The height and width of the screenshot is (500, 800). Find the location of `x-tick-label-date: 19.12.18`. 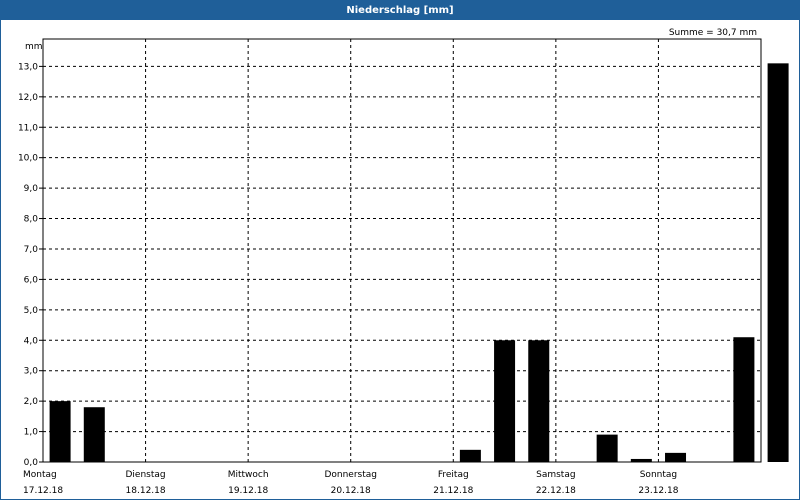

x-tick-label-date: 19.12.18 is located at coordinates (248, 491).